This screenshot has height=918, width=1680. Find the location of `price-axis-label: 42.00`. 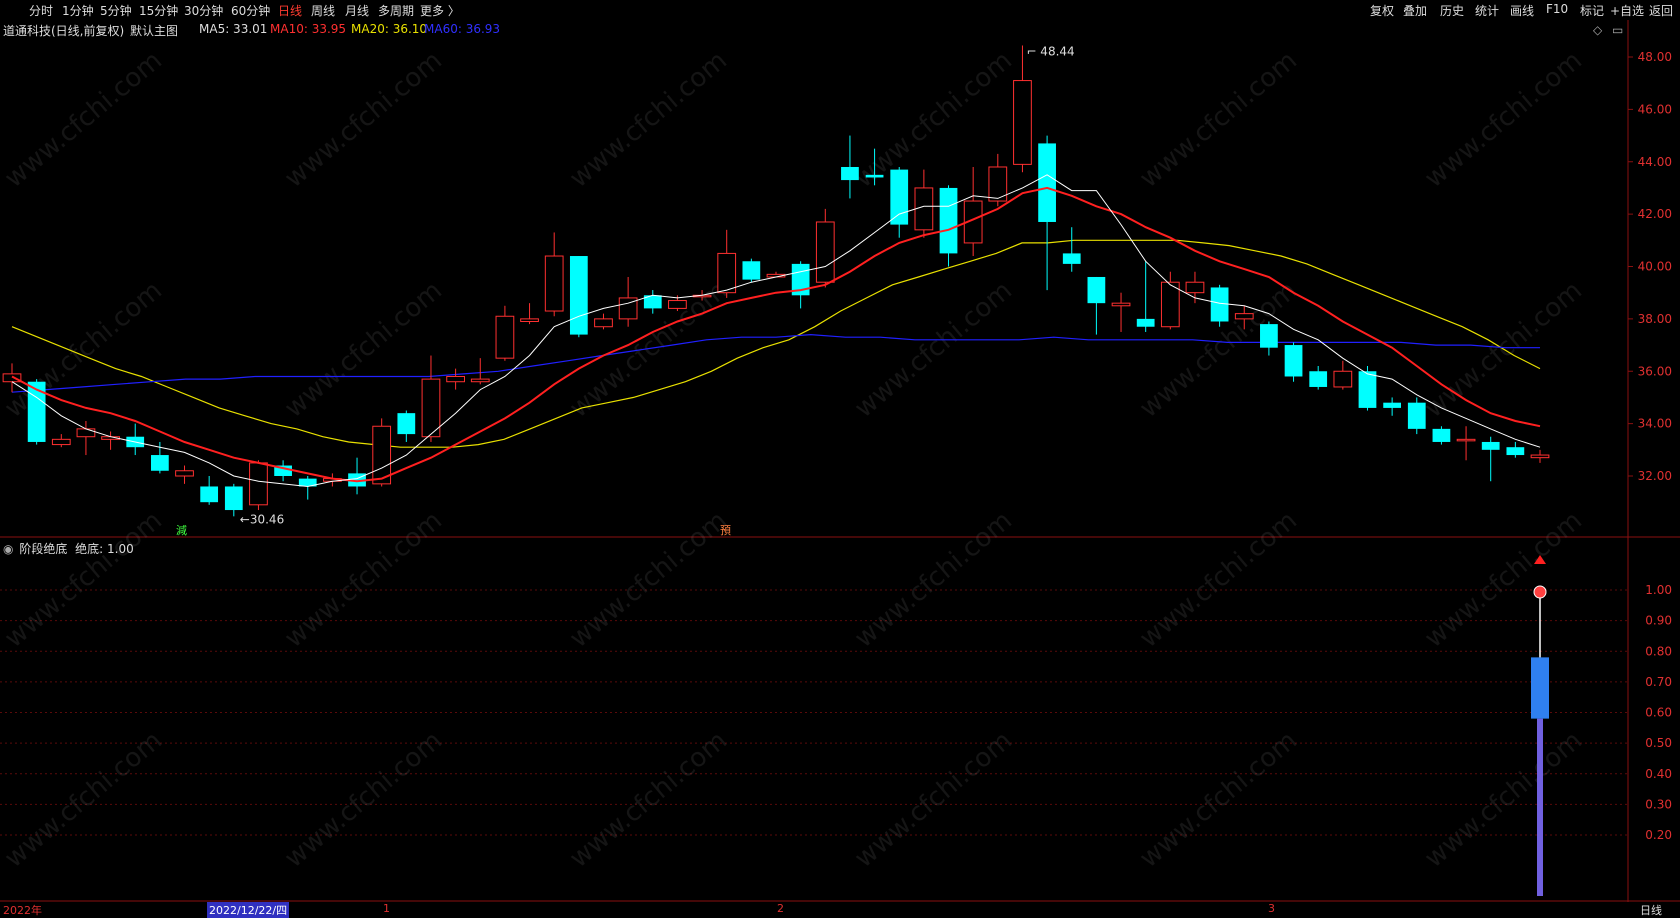

price-axis-label: 42.00 is located at coordinates (1655, 214).